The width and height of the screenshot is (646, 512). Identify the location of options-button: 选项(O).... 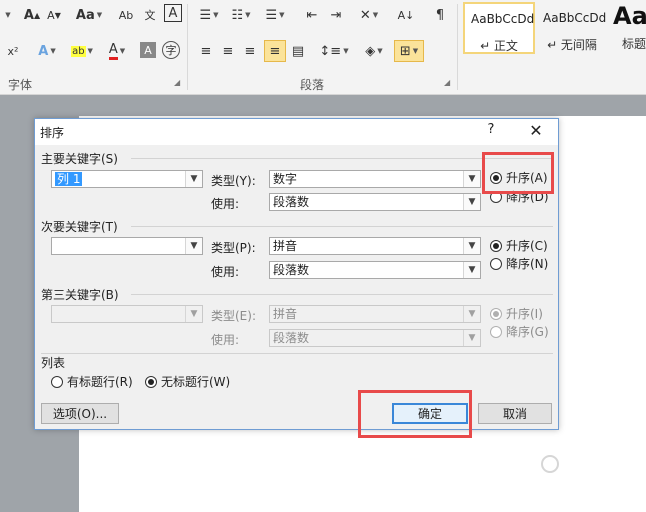
(80, 413).